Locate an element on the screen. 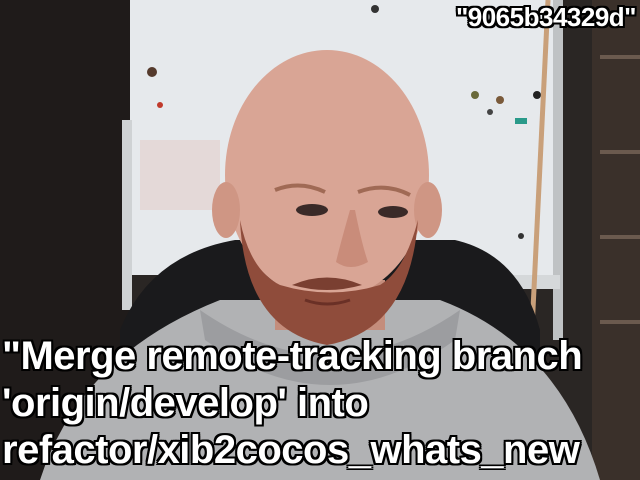 The height and width of the screenshot is (480, 640). commit-message-line: "Merge remote-tracking branch is located at coordinates (292, 356).